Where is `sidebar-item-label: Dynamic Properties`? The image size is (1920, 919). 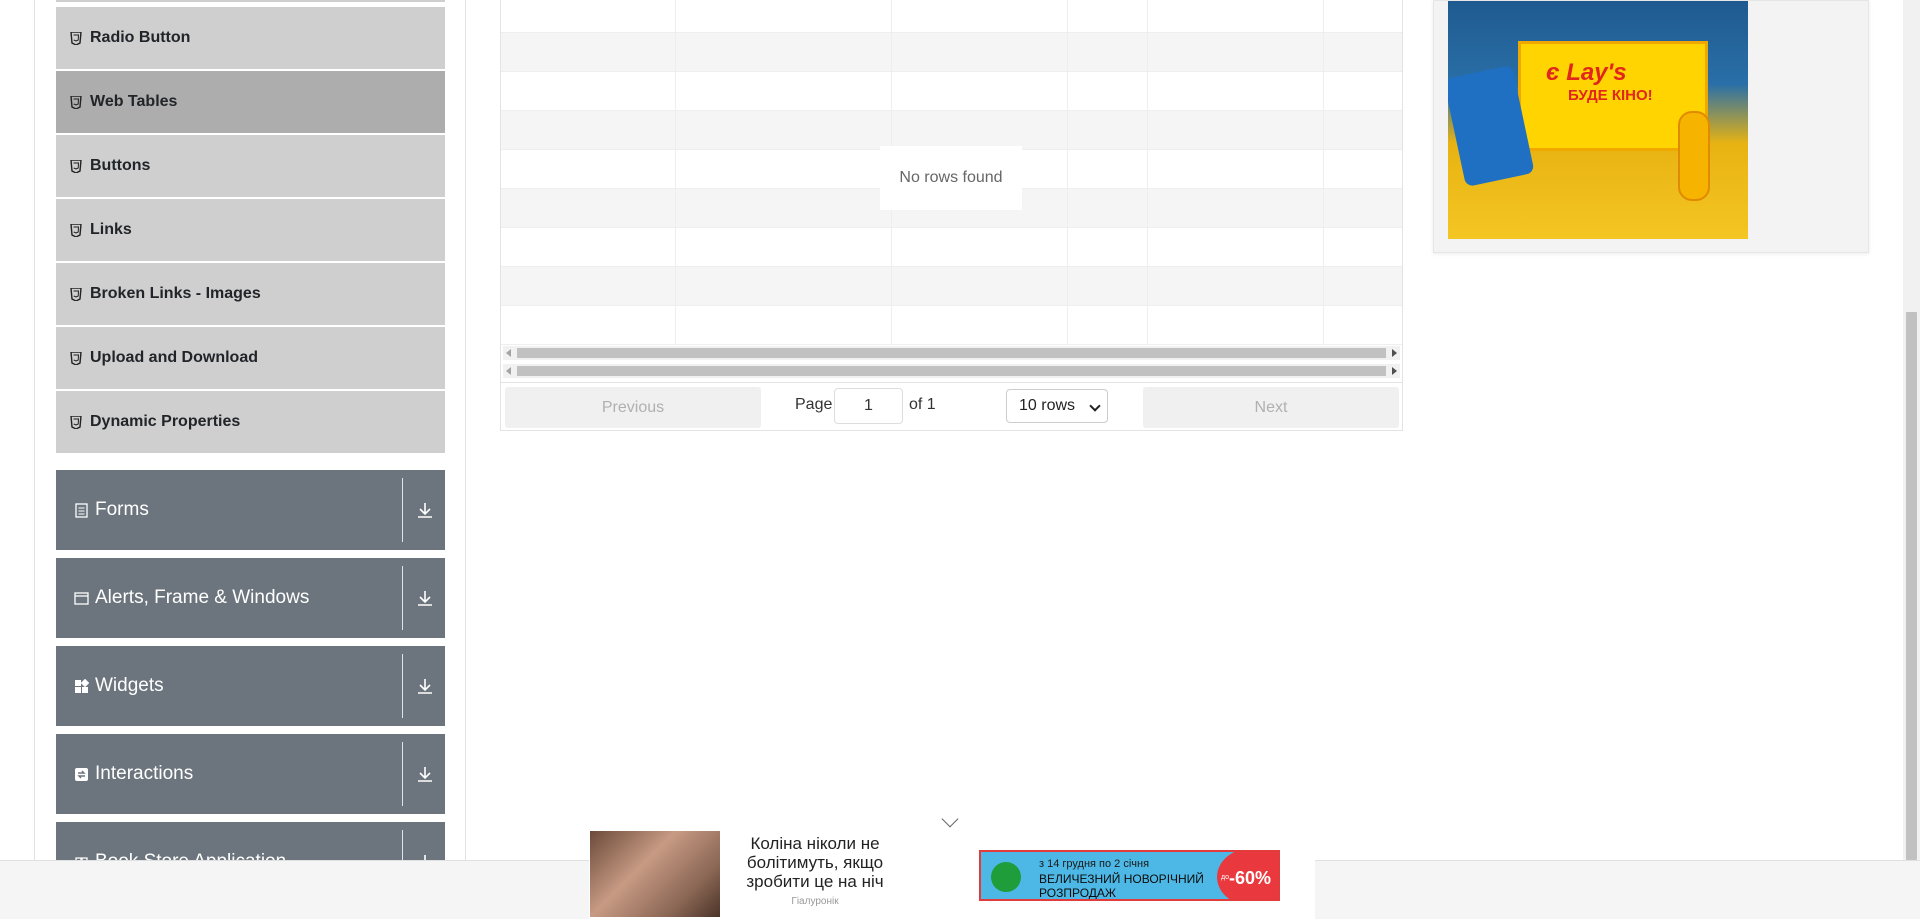
sidebar-item-label: Dynamic Properties is located at coordinates (165, 421).